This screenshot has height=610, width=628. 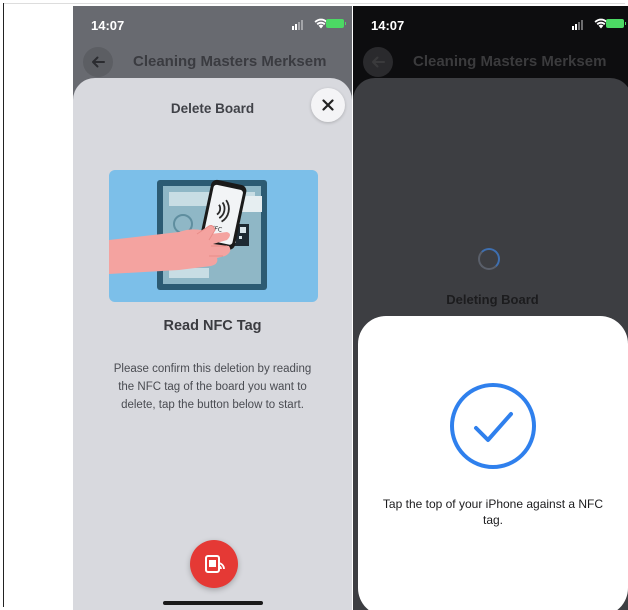 I want to click on nfc-illustration: NFC, so click(x=213, y=236).